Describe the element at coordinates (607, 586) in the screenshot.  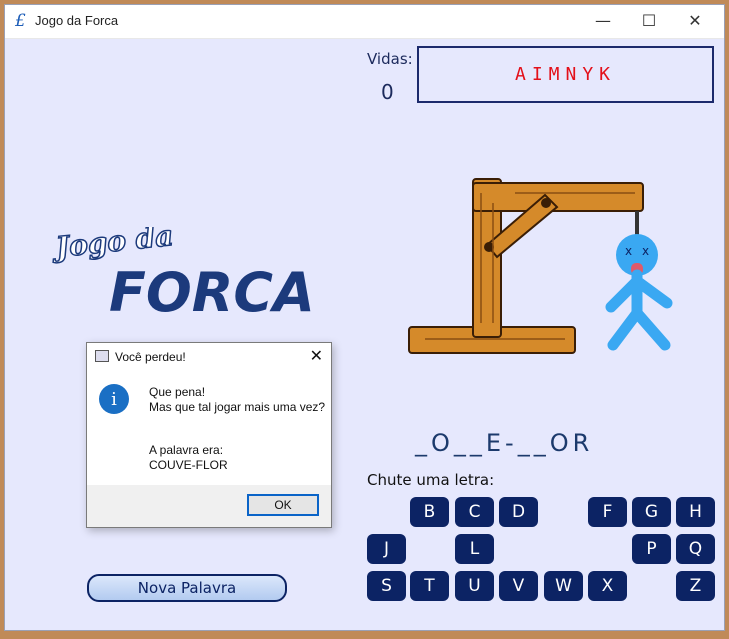
I see `key-x: X` at that location.